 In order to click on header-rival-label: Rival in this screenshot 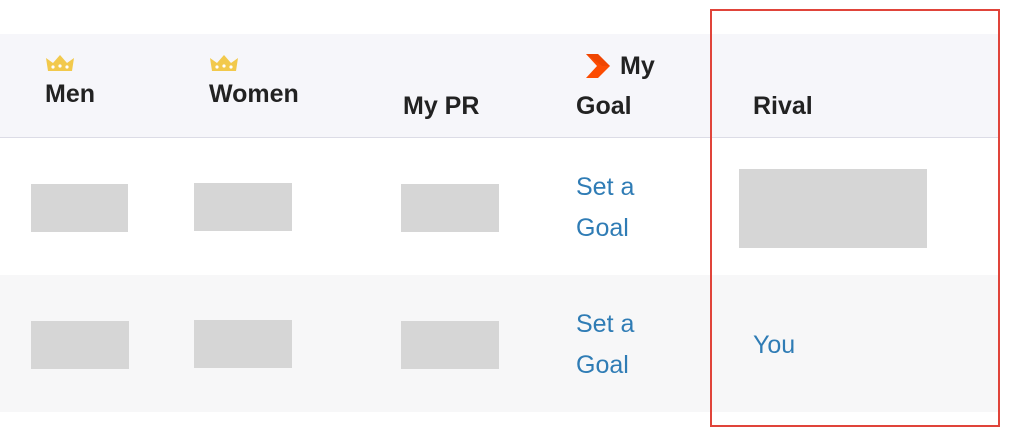, I will do `click(783, 106)`.